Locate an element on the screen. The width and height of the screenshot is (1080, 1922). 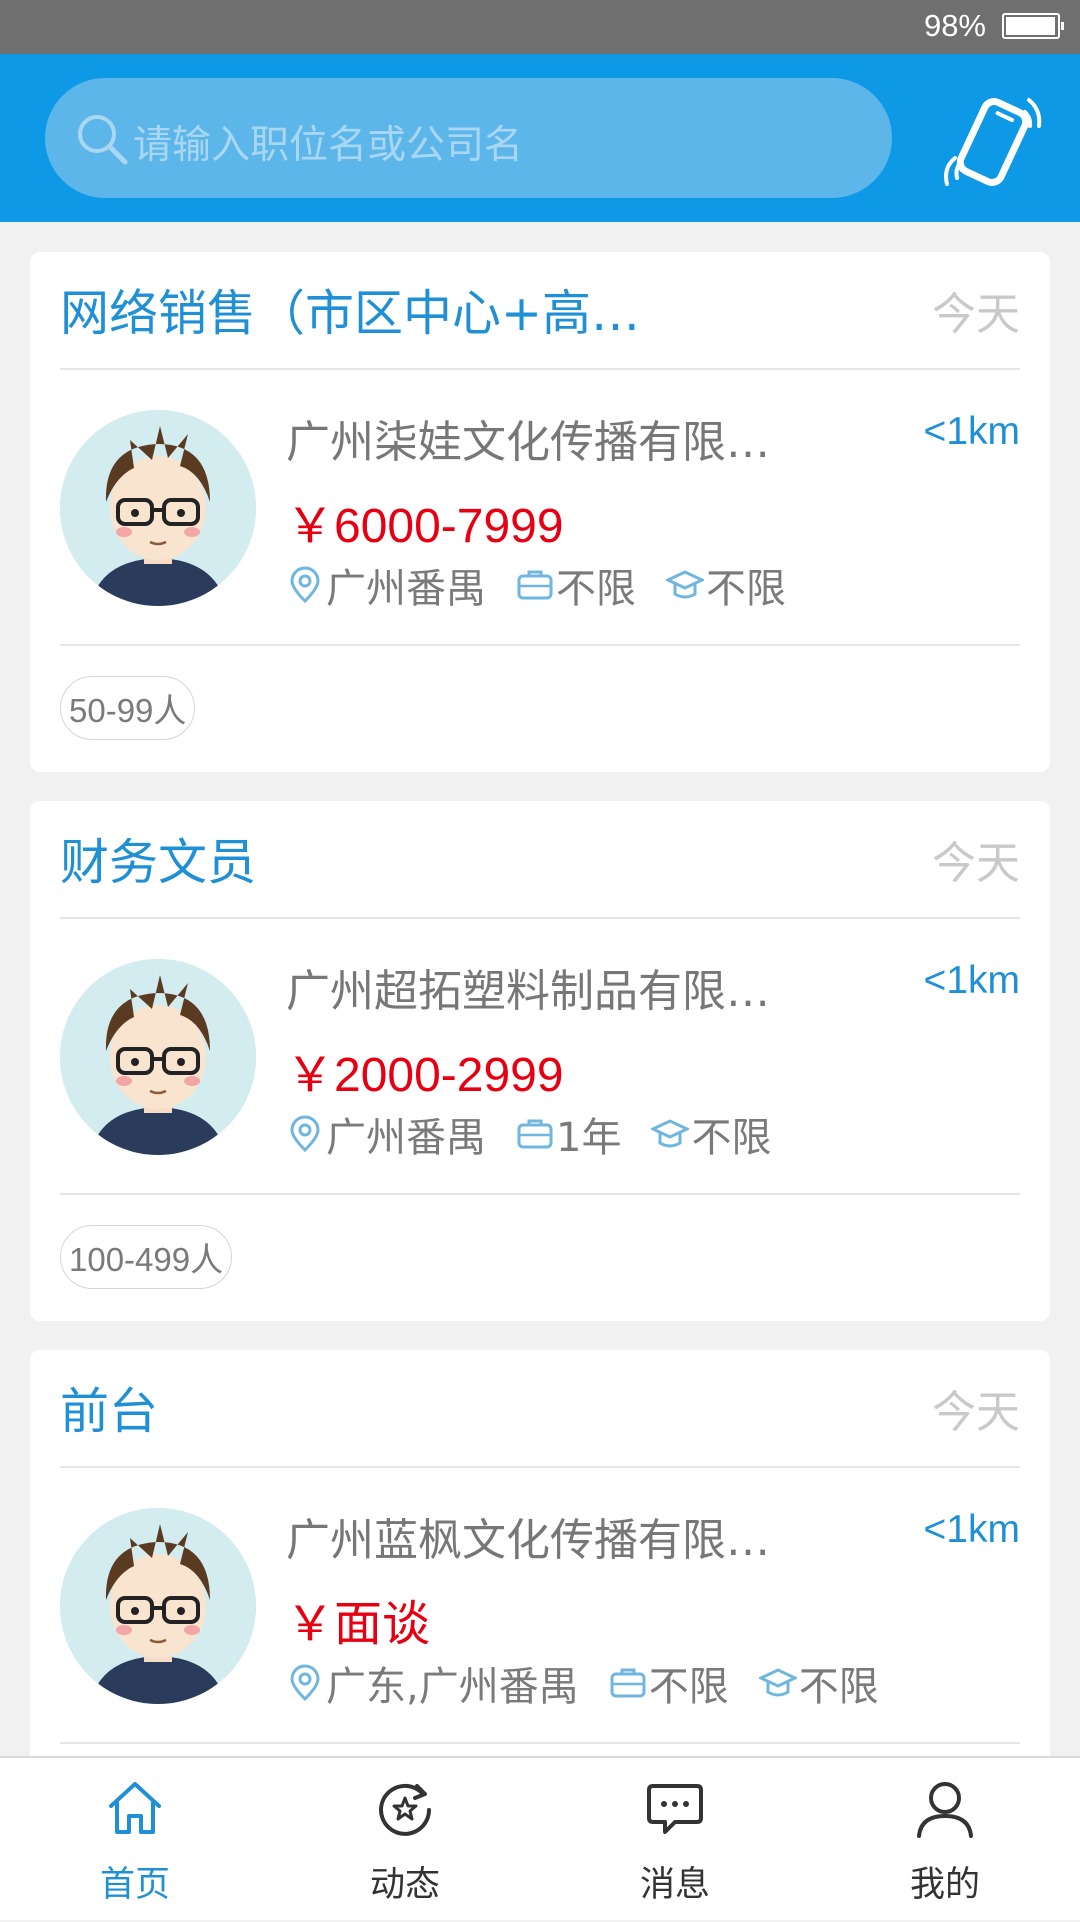
job-title: 财务文员 is located at coordinates (158, 862).